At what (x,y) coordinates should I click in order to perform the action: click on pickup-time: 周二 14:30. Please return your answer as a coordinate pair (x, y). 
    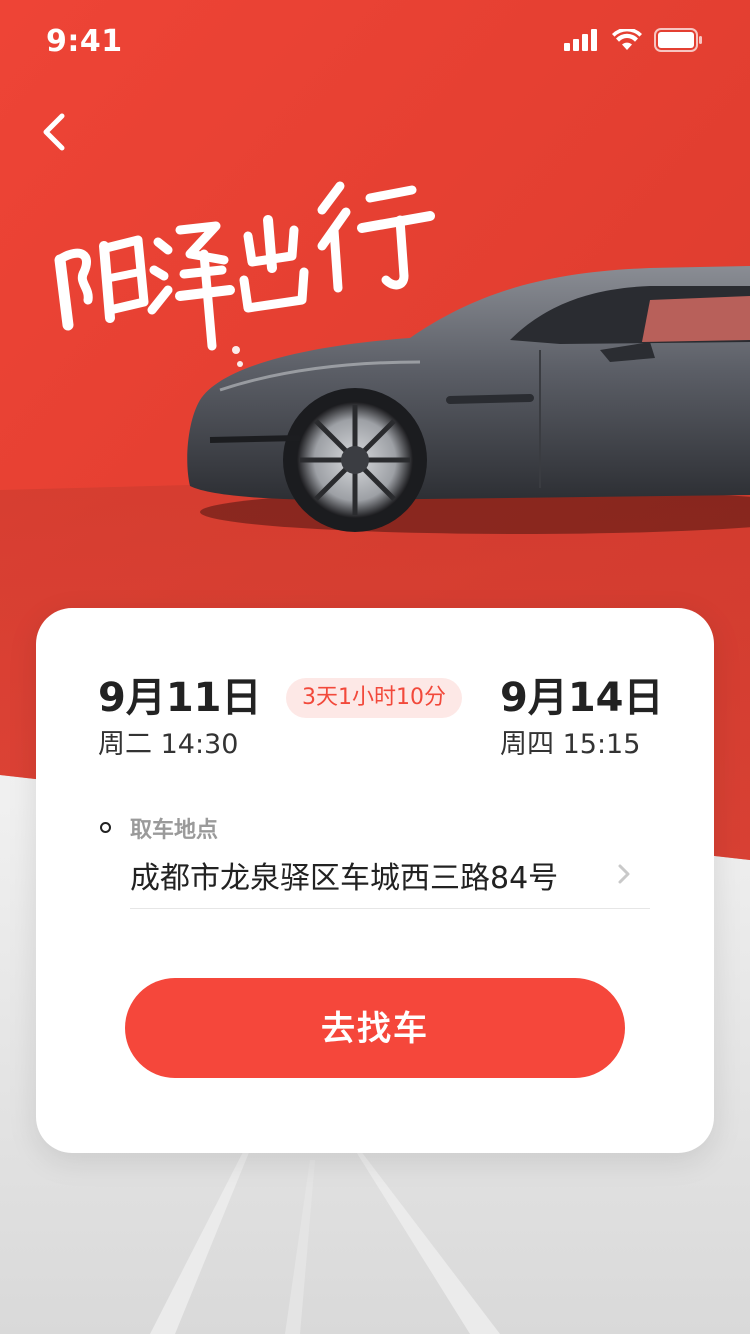
    Looking at the image, I should click on (168, 744).